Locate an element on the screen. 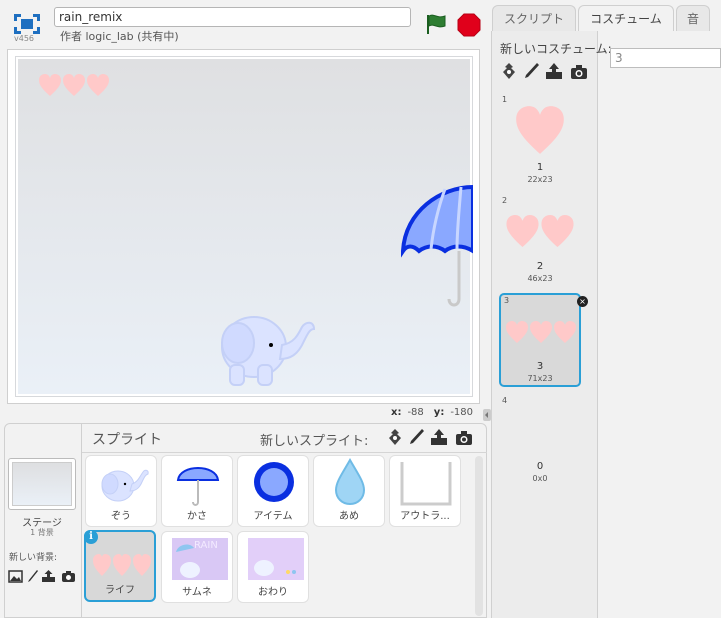  life-hearts-sprite is located at coordinates (74, 86).